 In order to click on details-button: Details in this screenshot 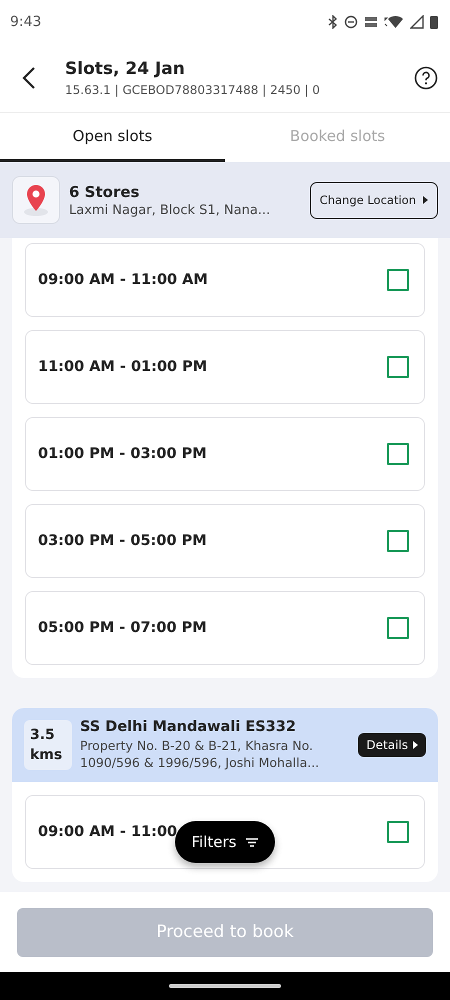, I will do `click(392, 745)`.